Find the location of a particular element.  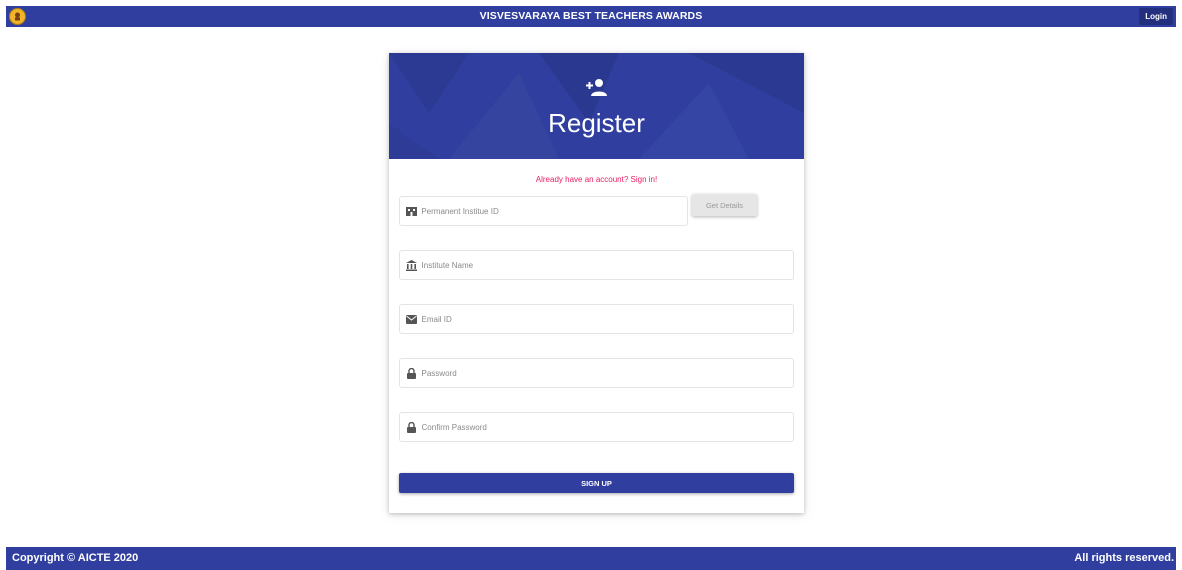

top-navbar: VISVESVARAYA BEST TEACHERS AWARDS Login is located at coordinates (591, 16).